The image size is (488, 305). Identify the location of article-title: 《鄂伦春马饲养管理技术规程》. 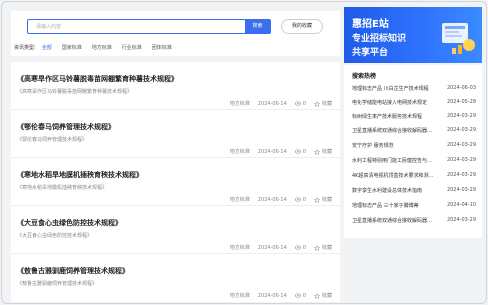
(66, 127).